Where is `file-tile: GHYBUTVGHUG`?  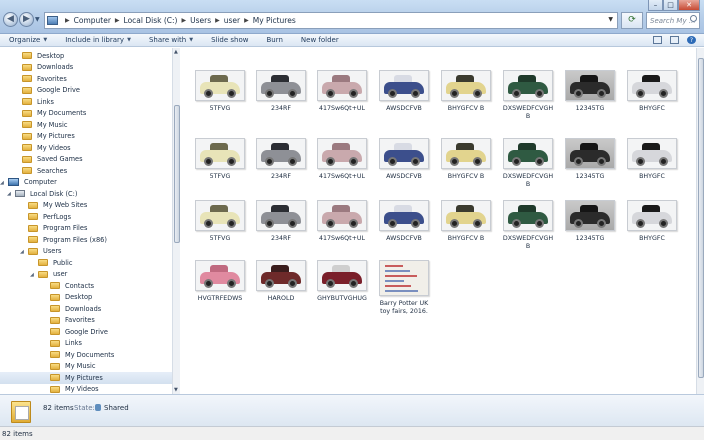
file-tile: GHYBUTVGHUG is located at coordinates (342, 281).